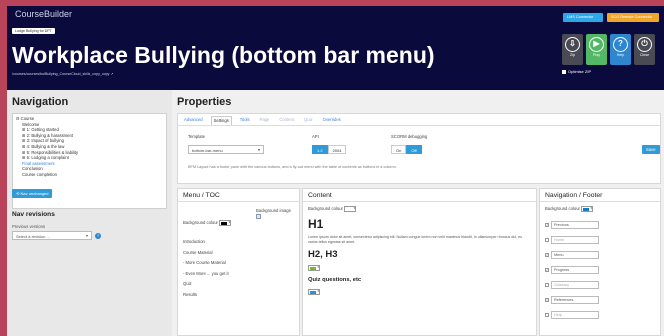 Image resolution: width=664 pixels, height=336 pixels. What do you see at coordinates (187, 283) in the screenshot?
I see `menu-sample-item: Quiz` at bounding box center [187, 283].